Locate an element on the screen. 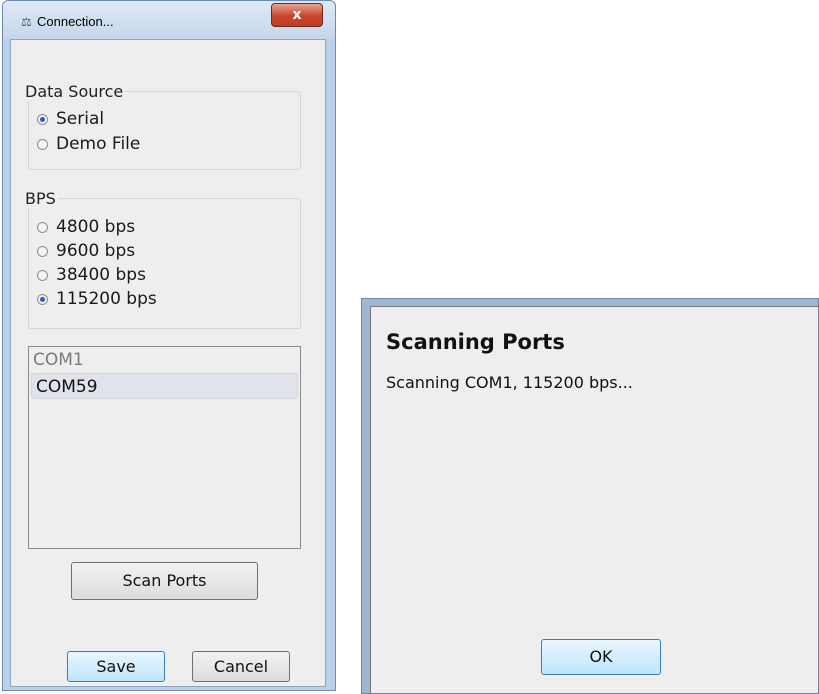 The image size is (819, 694). close-button: x is located at coordinates (297, 15).